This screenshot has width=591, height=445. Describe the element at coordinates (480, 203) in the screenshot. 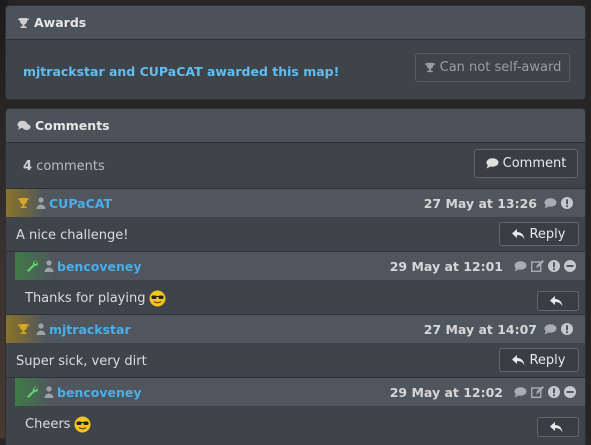

I see `comment-date: 27 May at 13:26` at that location.